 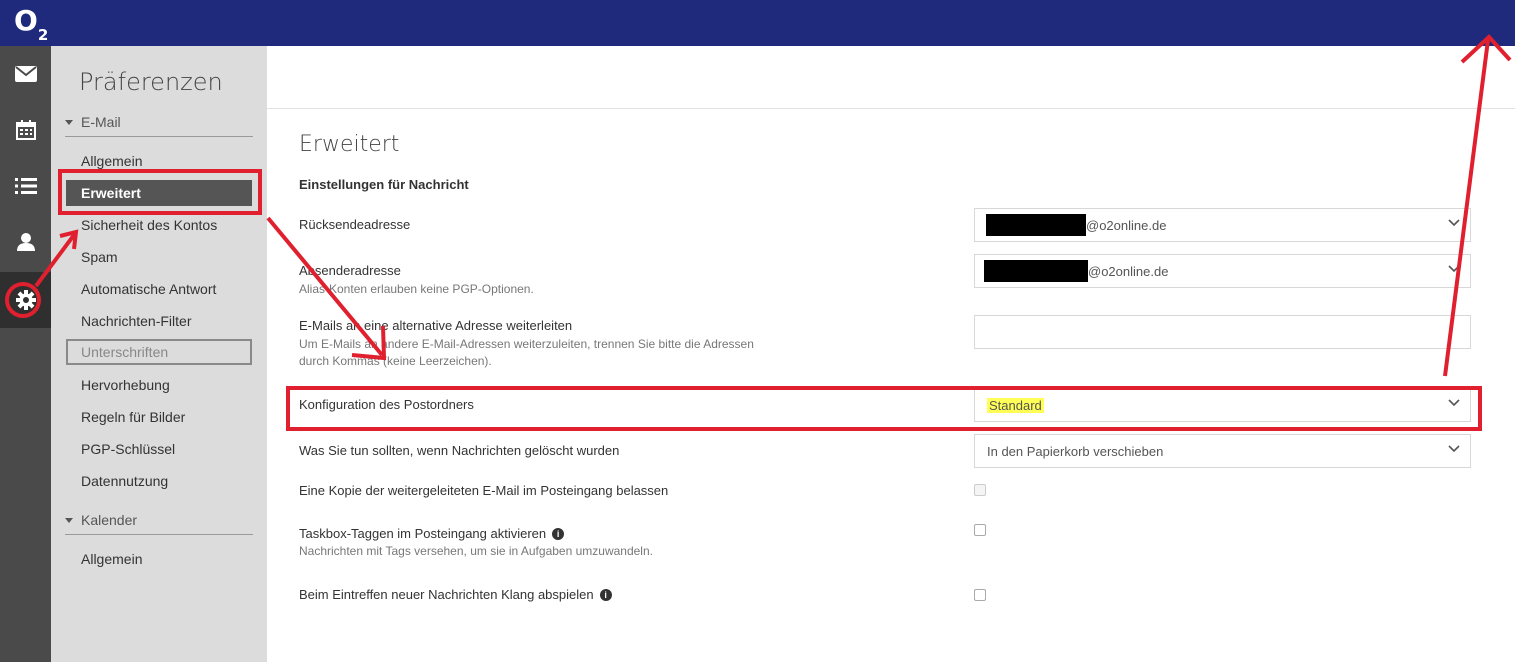 I want to click on page-title: Erweitert, so click(x=349, y=144).